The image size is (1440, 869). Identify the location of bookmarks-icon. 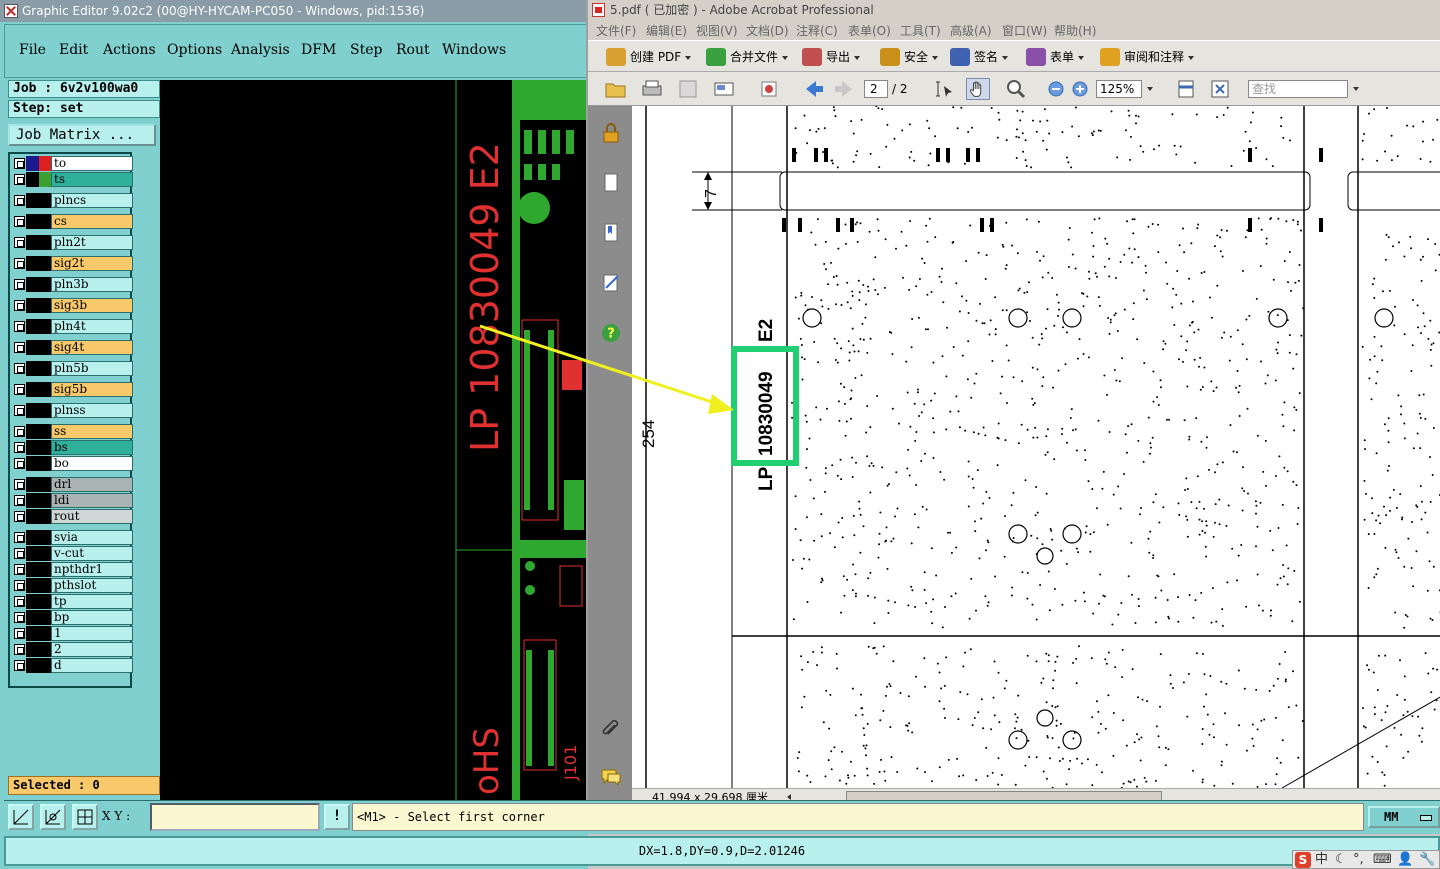
(611, 233).